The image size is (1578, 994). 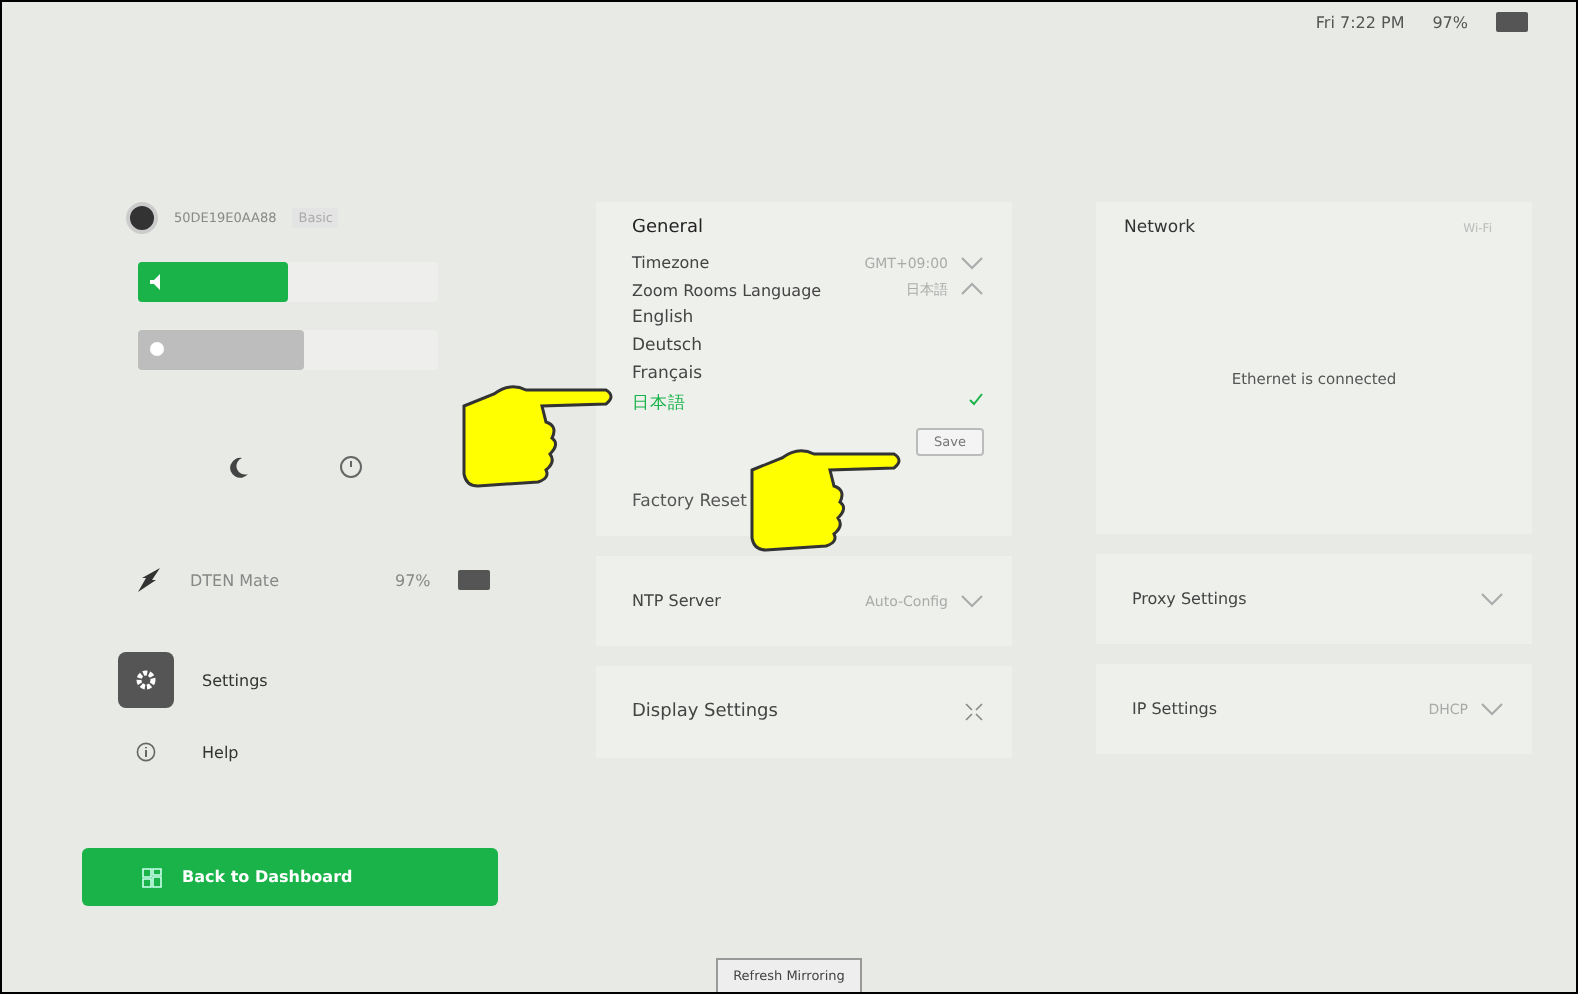 I want to click on language-option: Français, so click(x=808, y=374).